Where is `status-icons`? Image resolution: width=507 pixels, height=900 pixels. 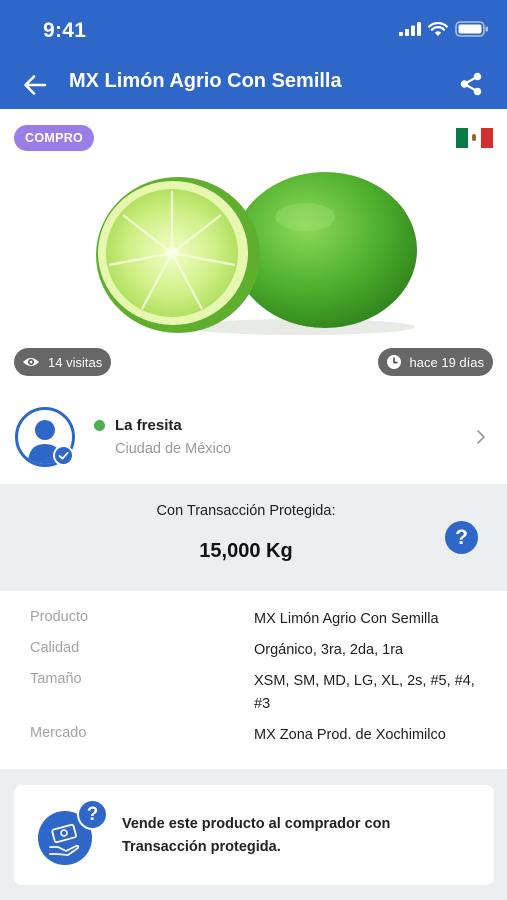
status-icons is located at coordinates (444, 29).